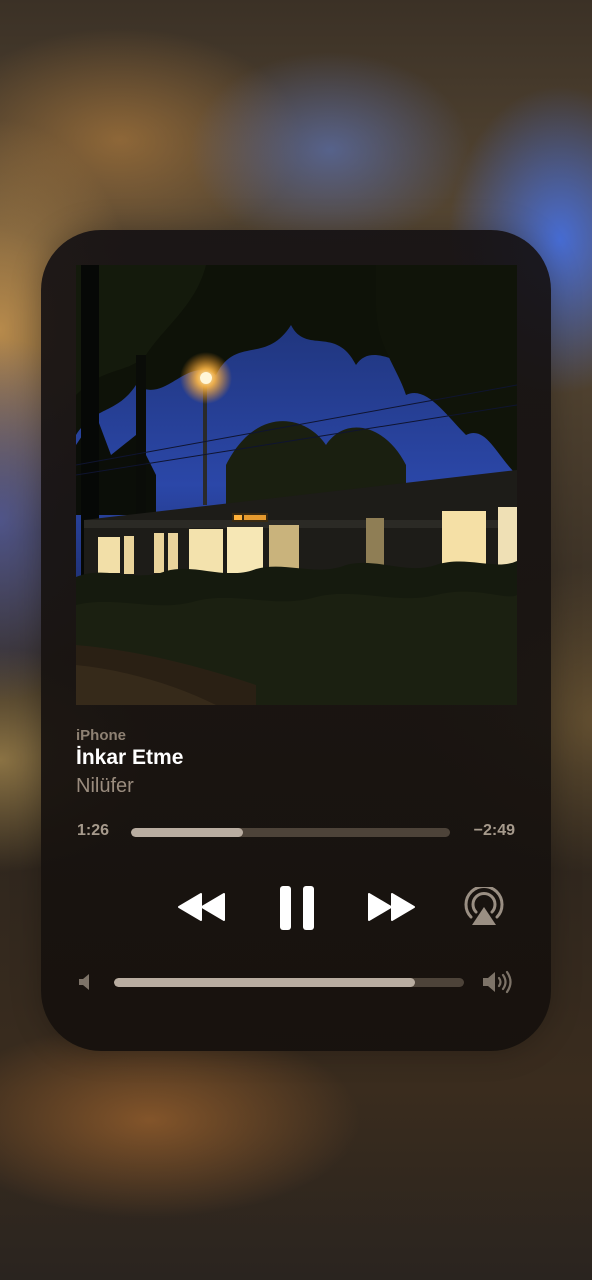 This screenshot has width=592, height=1280. I want to click on pause-button, so click(296, 908).